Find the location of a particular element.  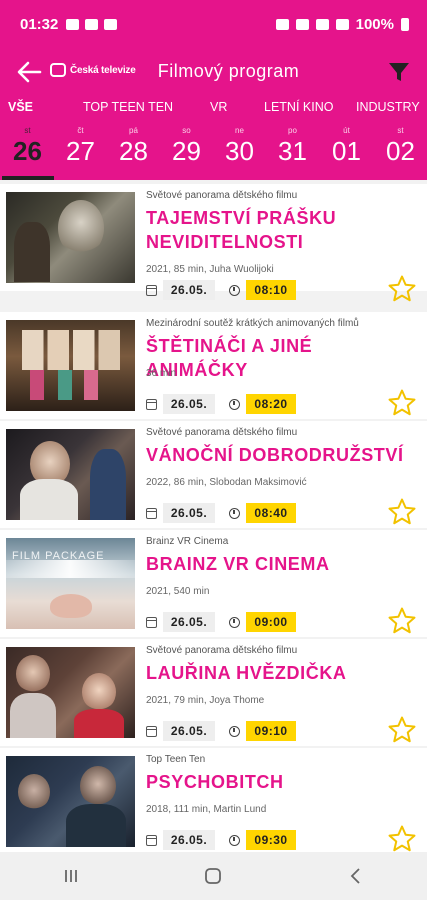

screening-row: 26.05. 08:20 is located at coordinates (221, 404).